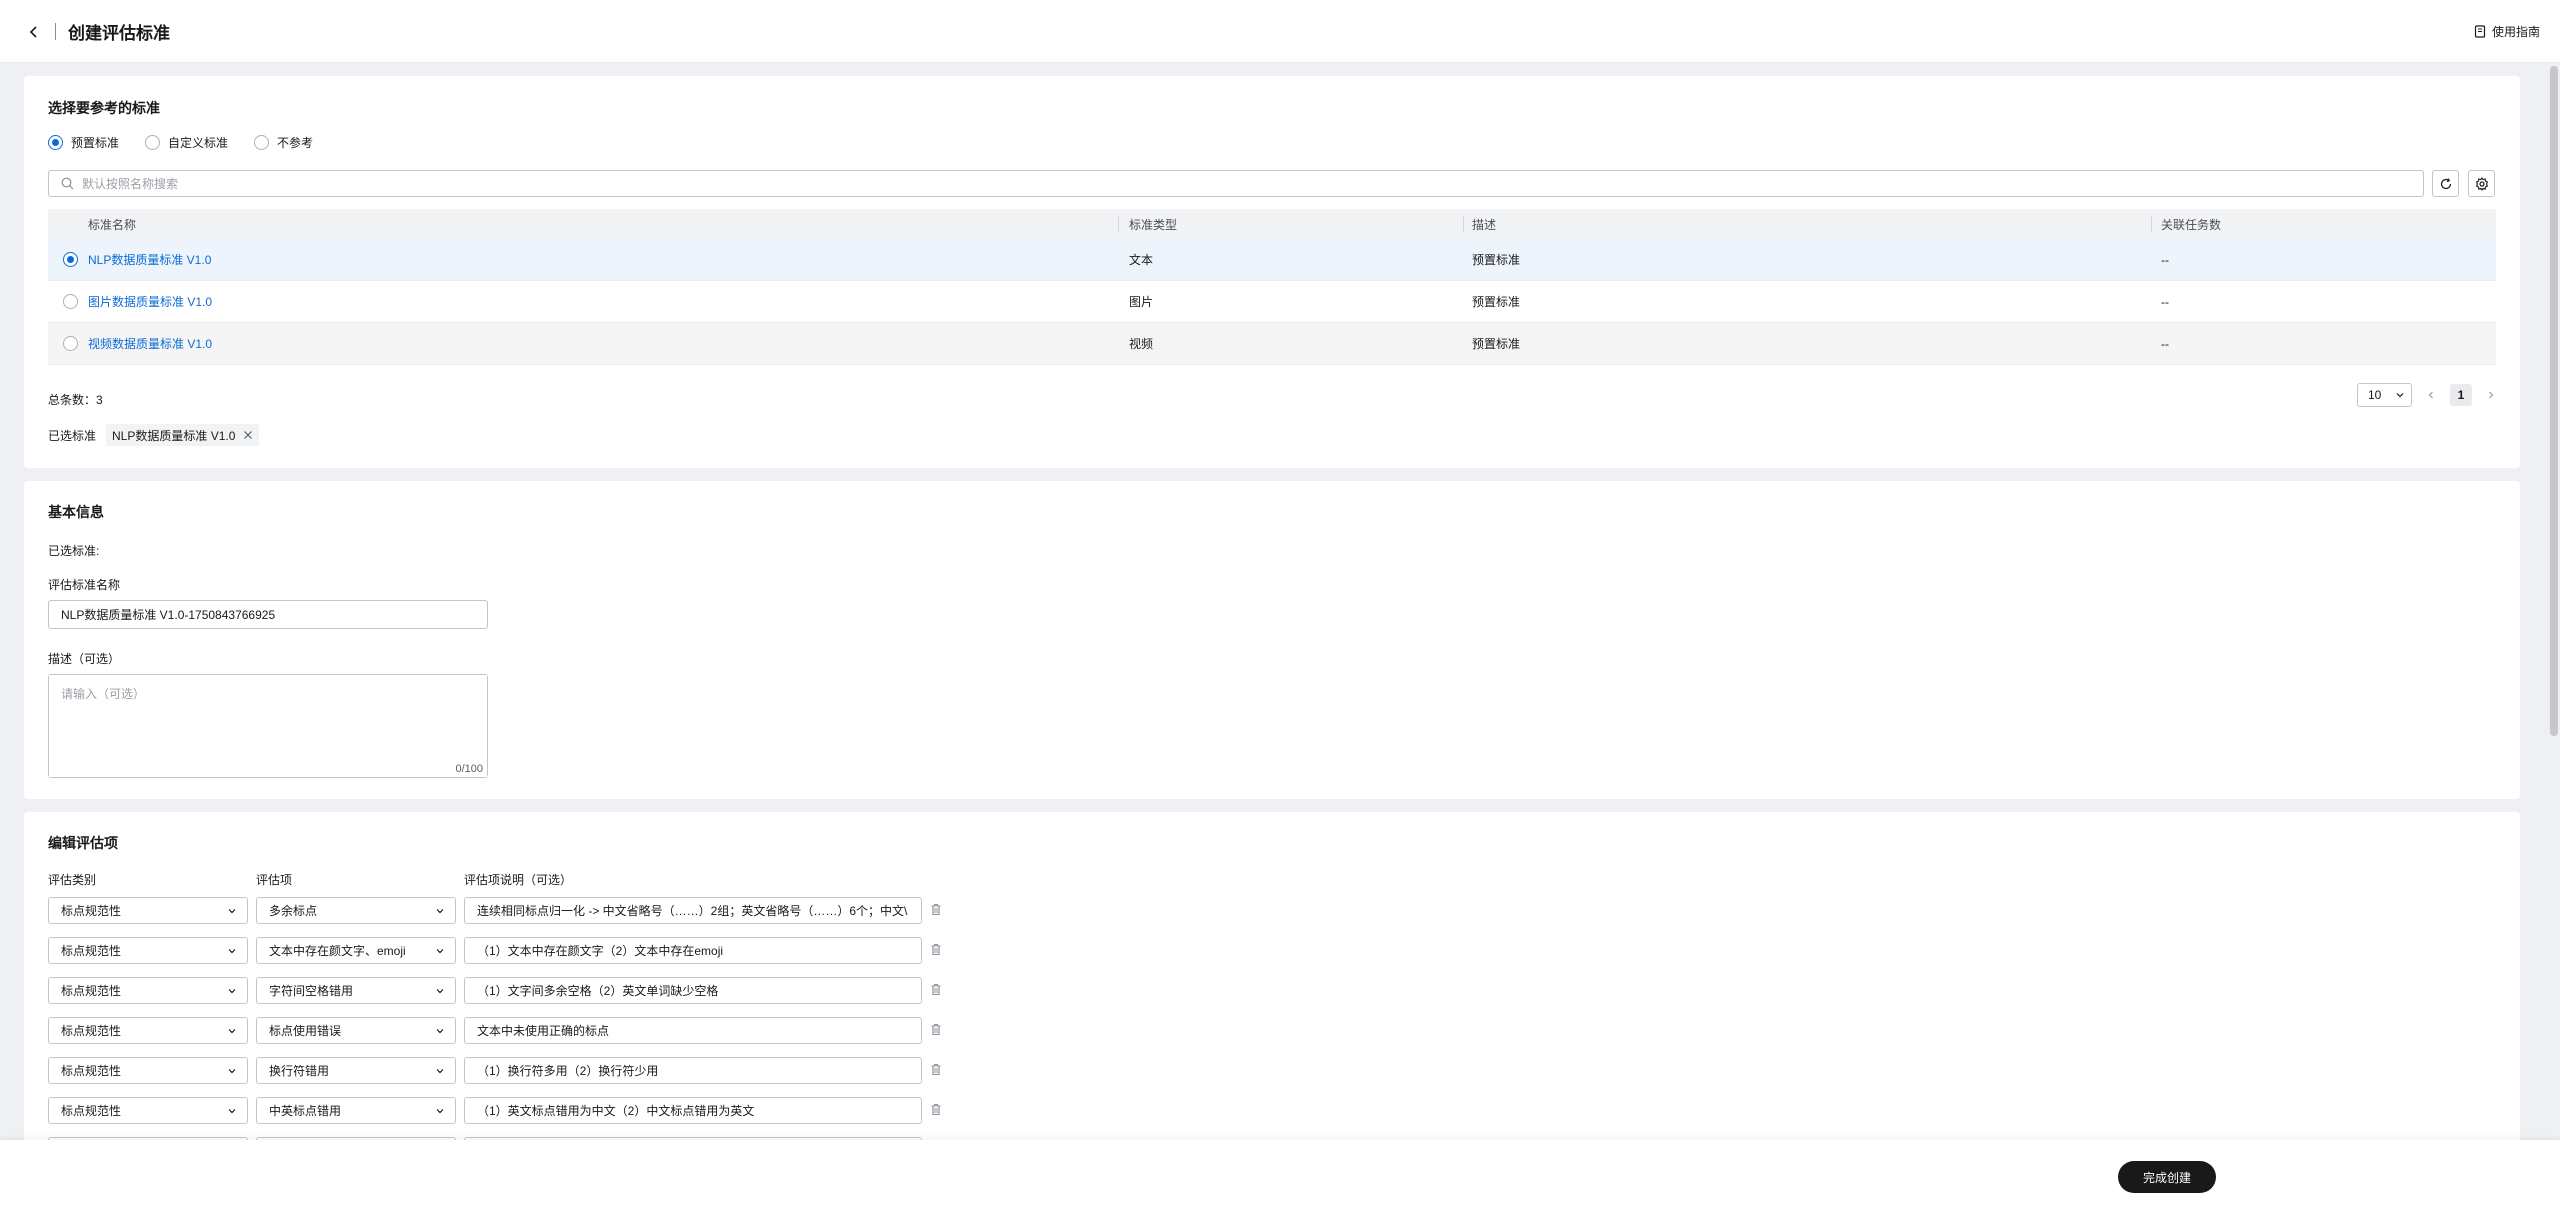  I want to click on table-row: NLP数据质量标准 V1.0 文本 预置标准 --, so click(1272, 260).